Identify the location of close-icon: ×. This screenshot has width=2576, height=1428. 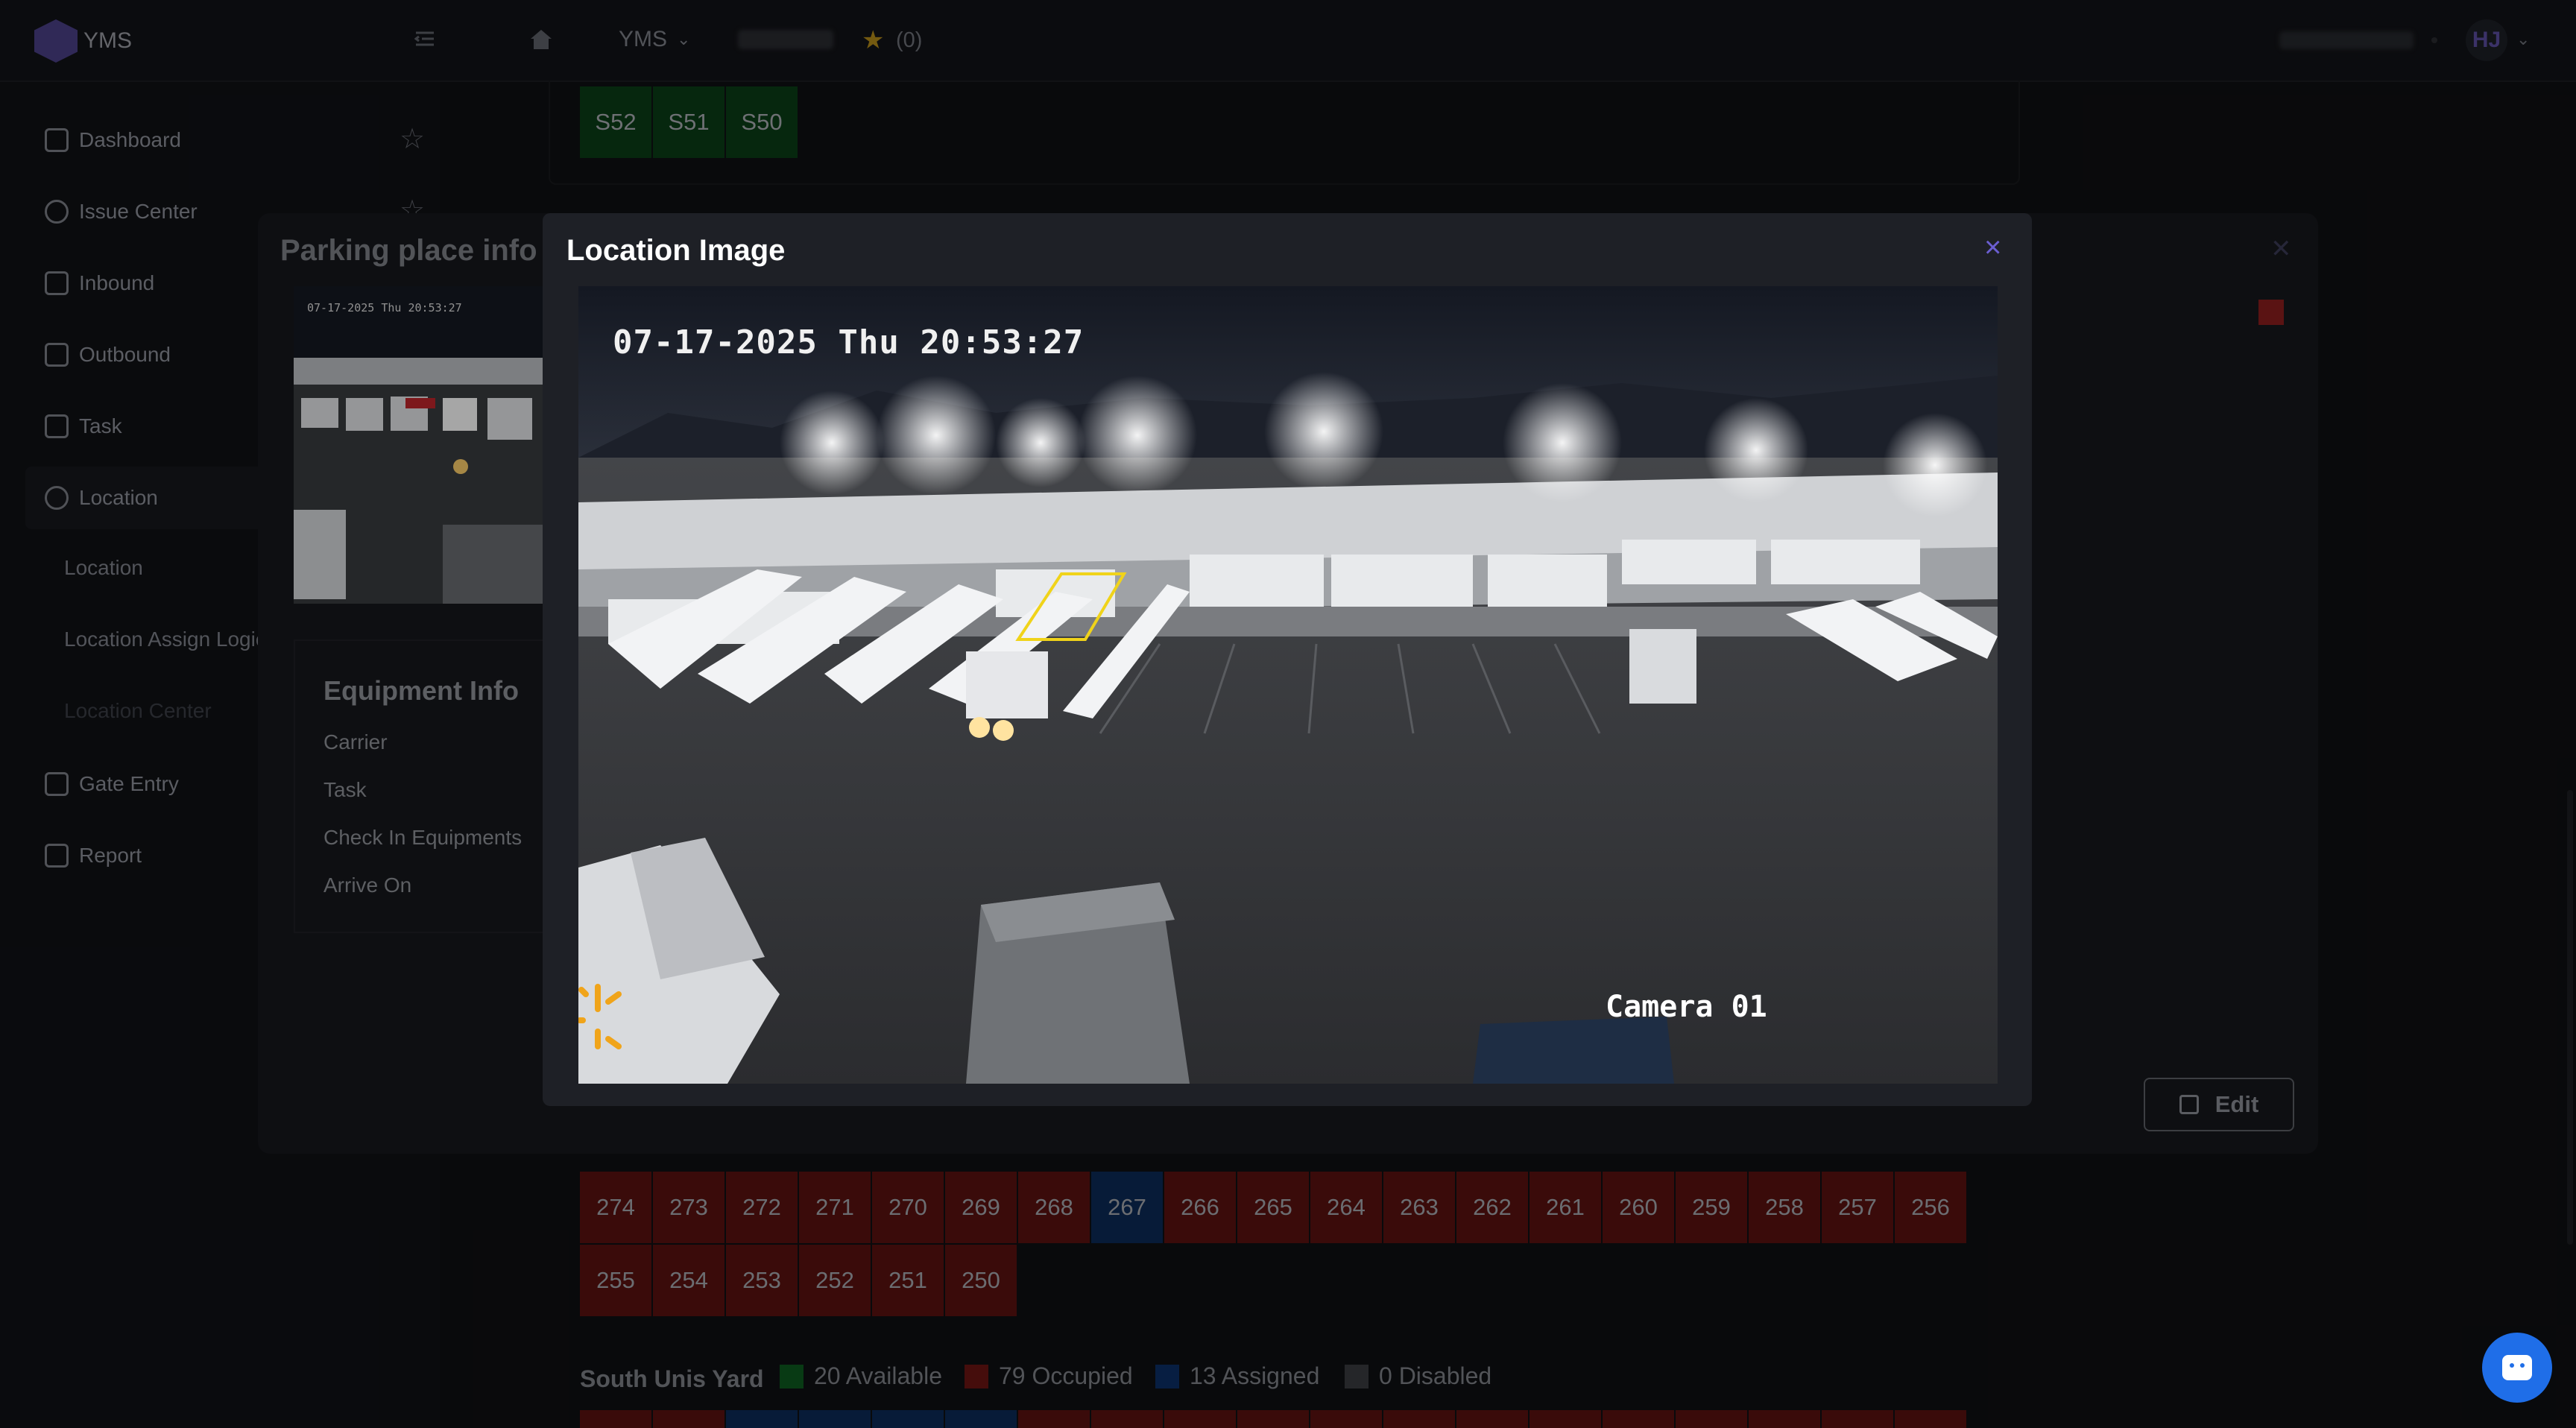
(1992, 248).